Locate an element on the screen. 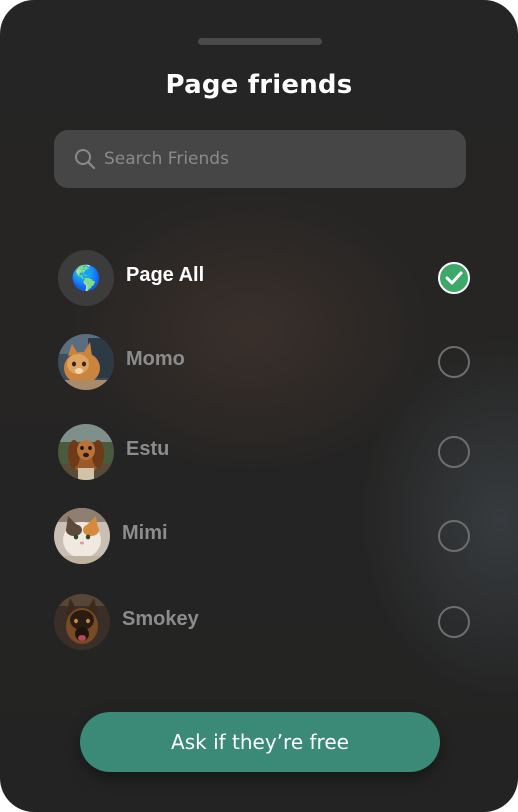 This screenshot has width=518, height=812. search-input is located at coordinates (285, 159).